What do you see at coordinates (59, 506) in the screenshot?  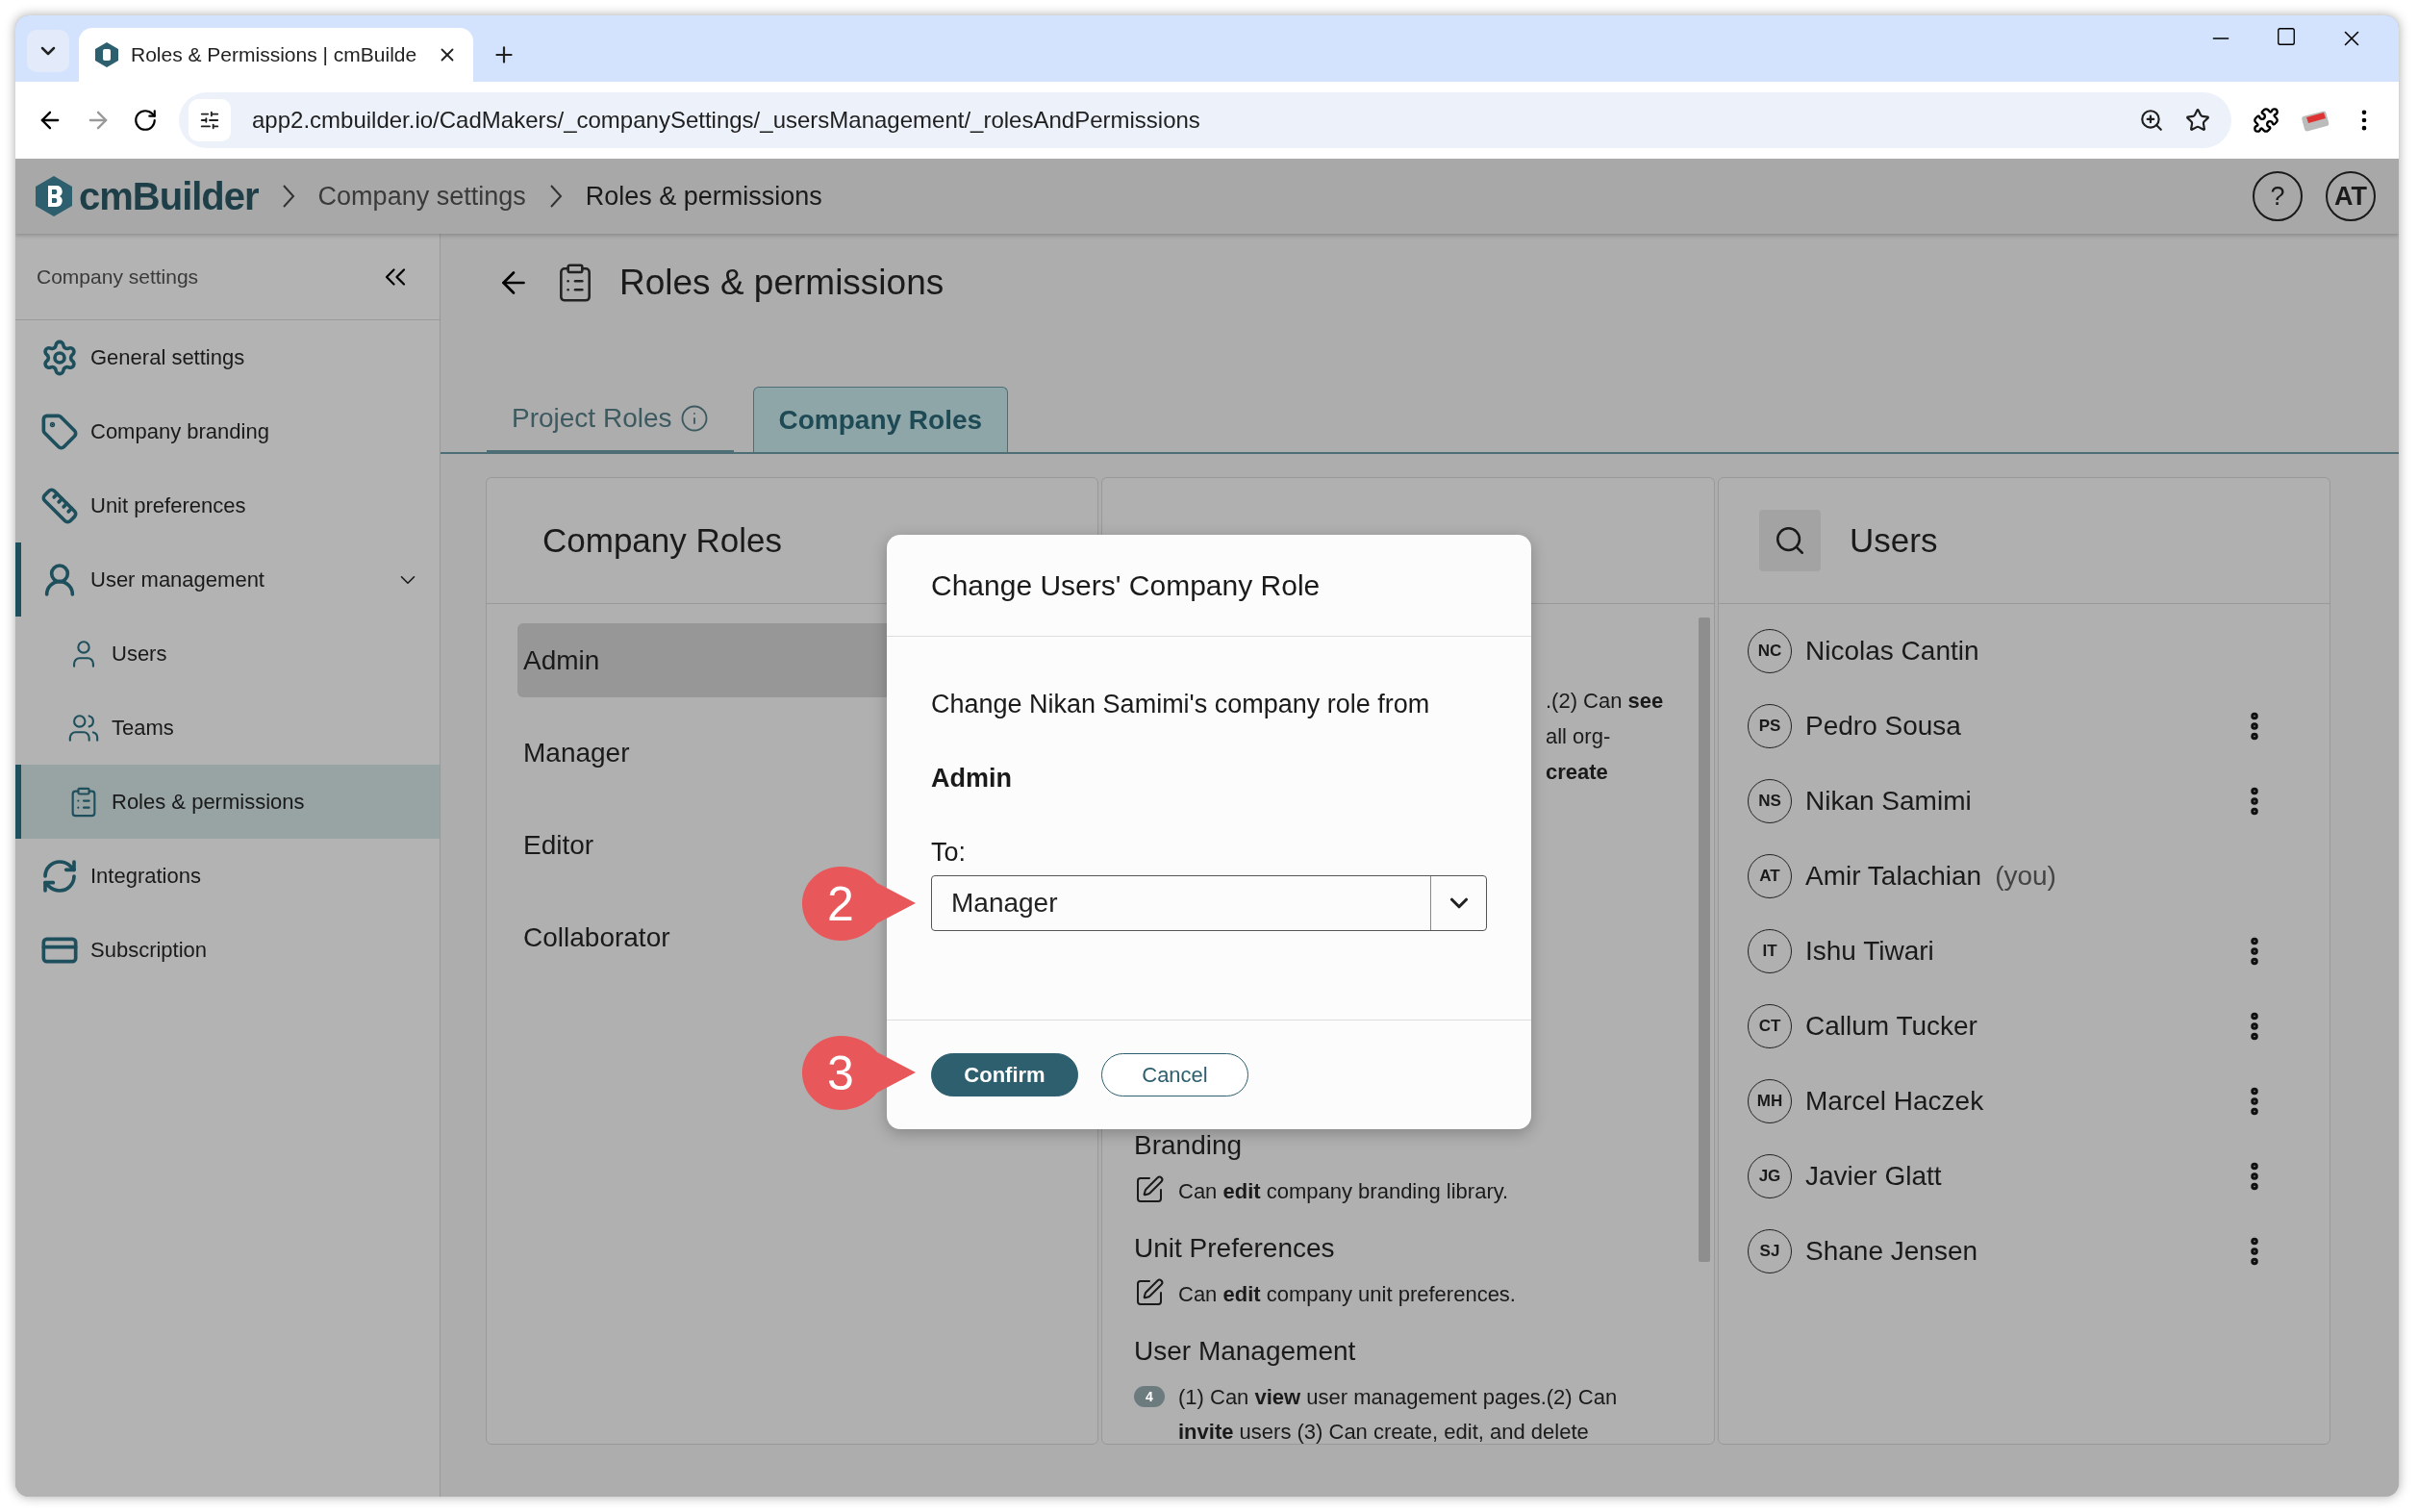 I see `ruler-icon` at bounding box center [59, 506].